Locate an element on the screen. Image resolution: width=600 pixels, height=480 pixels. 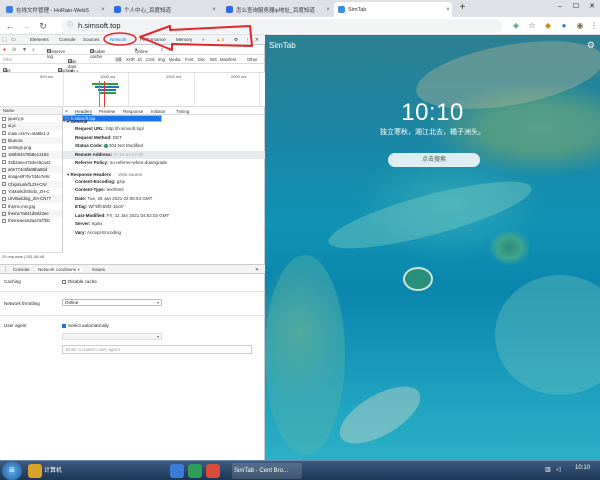
profile-avatar-icon: ◉ is located at coordinates (580, 26).